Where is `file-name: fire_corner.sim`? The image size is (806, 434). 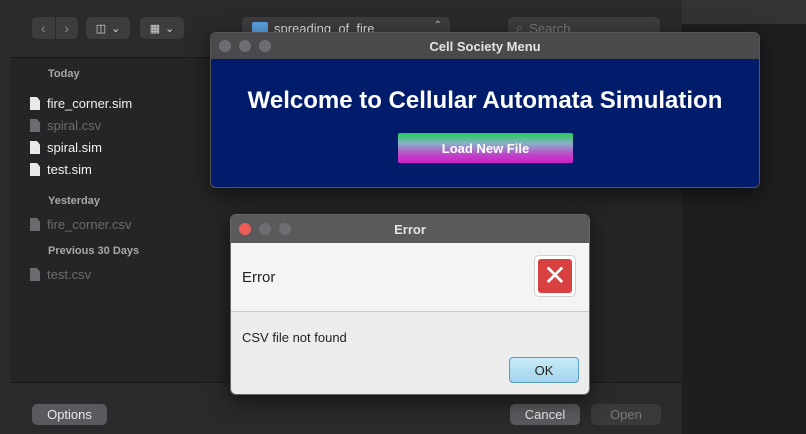
file-name: fire_corner.sim is located at coordinates (90, 103).